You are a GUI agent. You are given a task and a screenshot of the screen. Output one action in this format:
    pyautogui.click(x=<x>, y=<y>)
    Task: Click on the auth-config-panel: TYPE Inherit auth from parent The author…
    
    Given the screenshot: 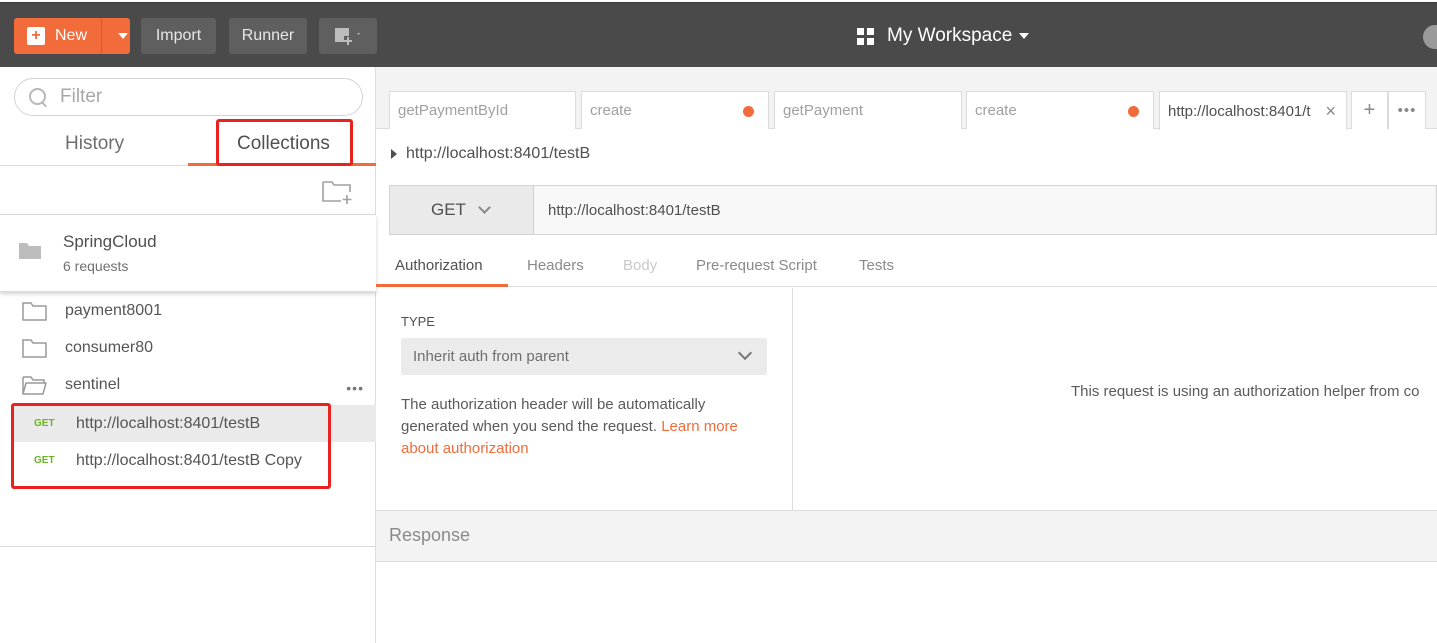 What is the action you would take?
    pyautogui.click(x=584, y=399)
    